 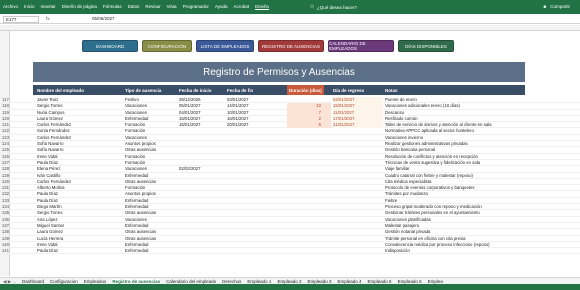 I want to click on cell-type: Enfermedad, so click(x=151, y=251).